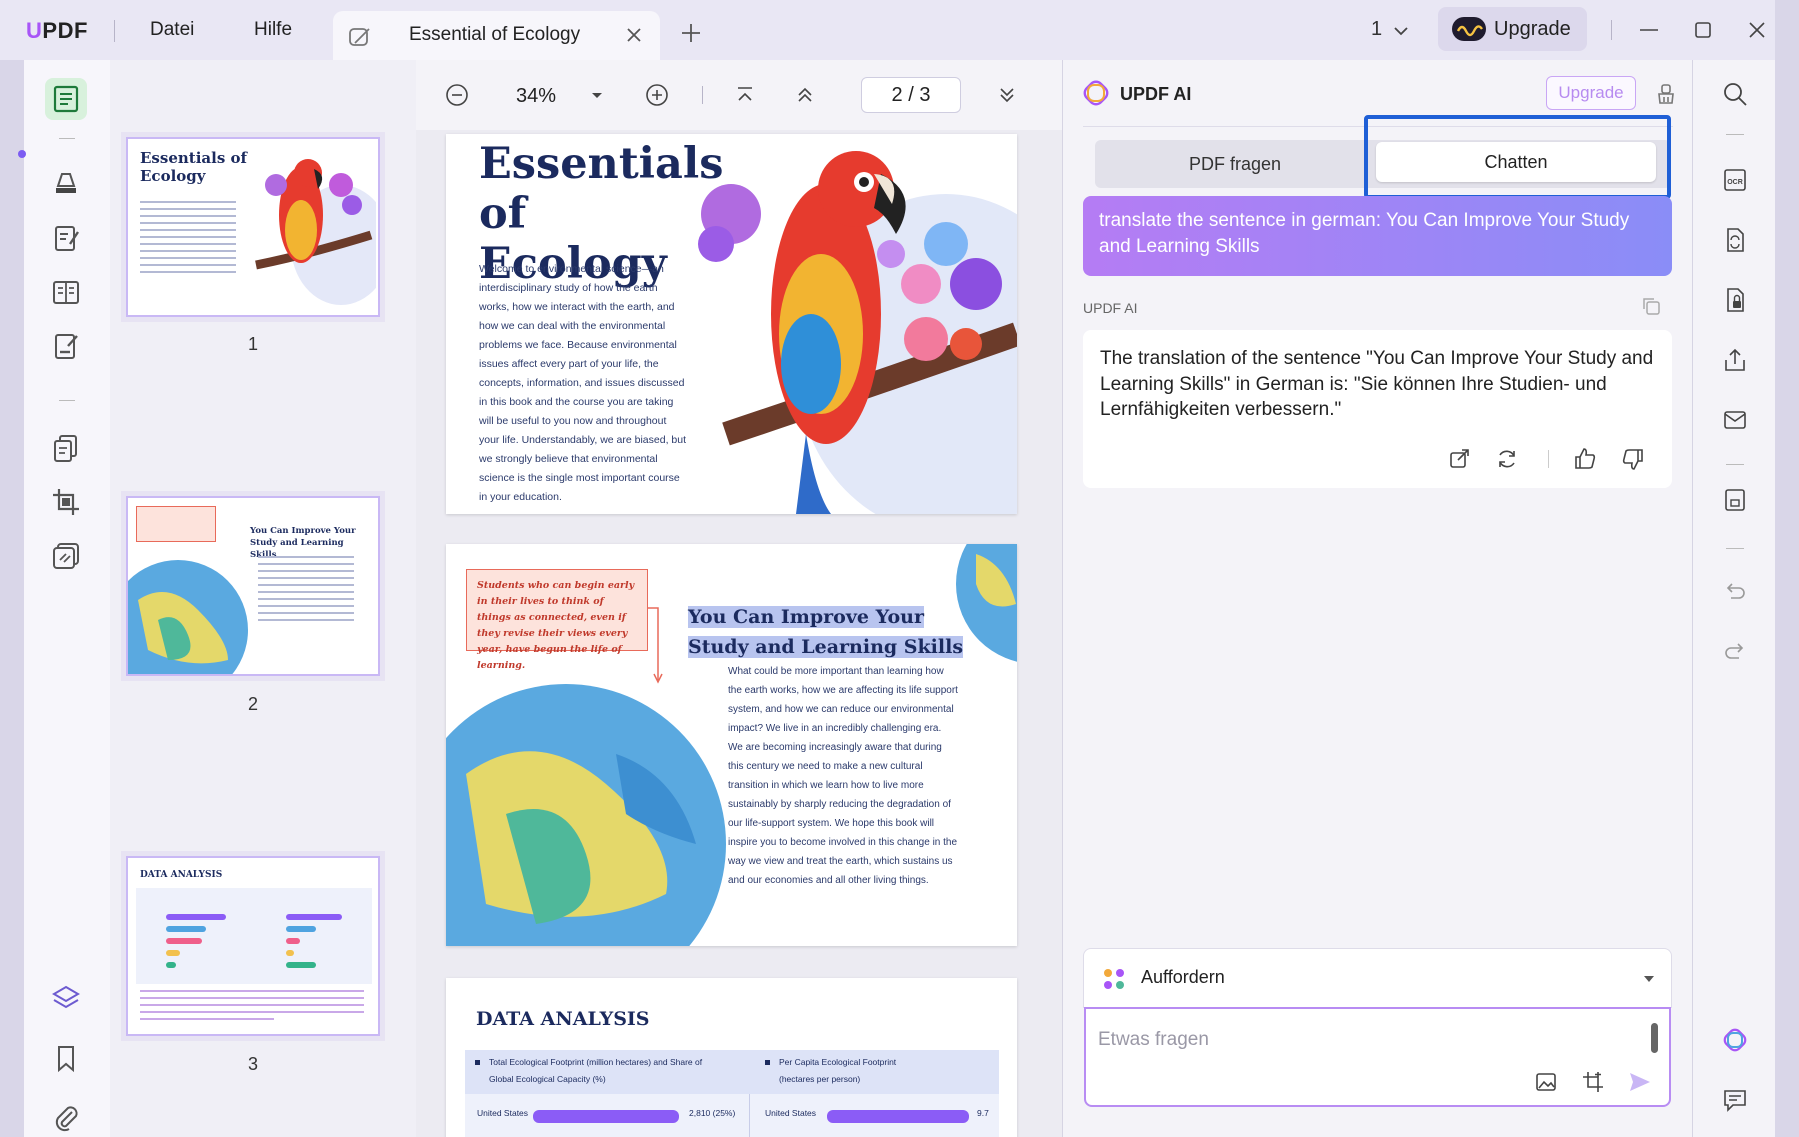  Describe the element at coordinates (1007, 95) in the screenshot. I see `next-page-icon` at that location.